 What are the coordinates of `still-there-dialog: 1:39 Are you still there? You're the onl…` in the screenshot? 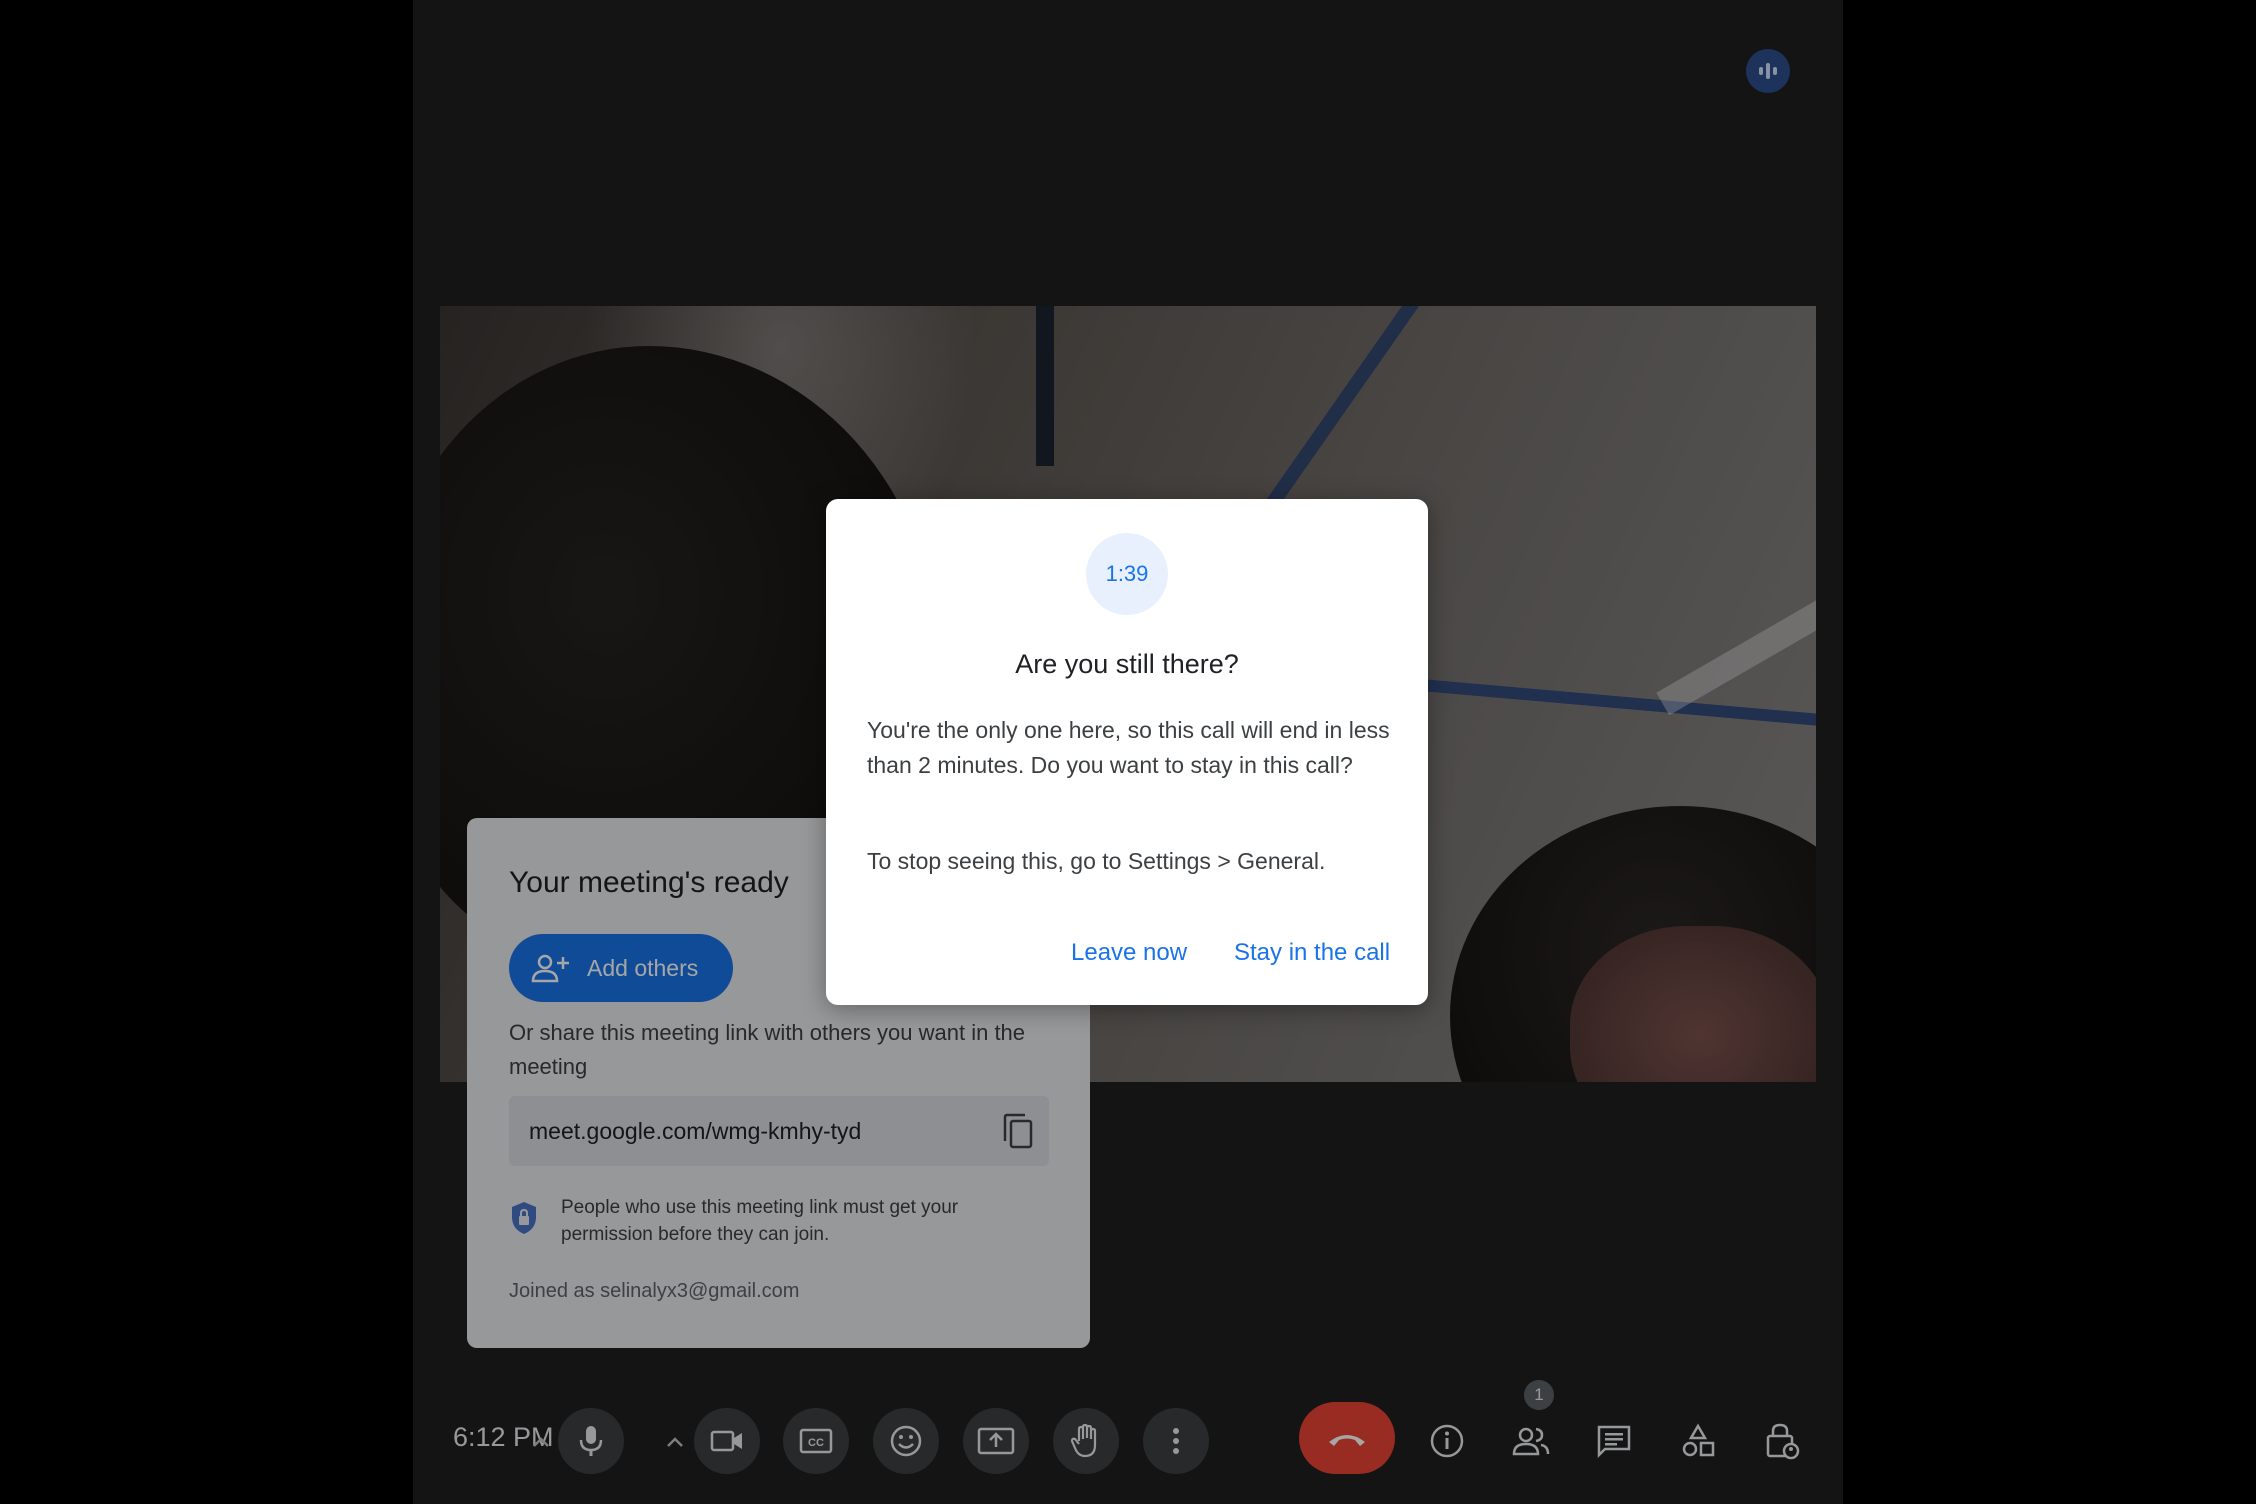 It's located at (1127, 752).